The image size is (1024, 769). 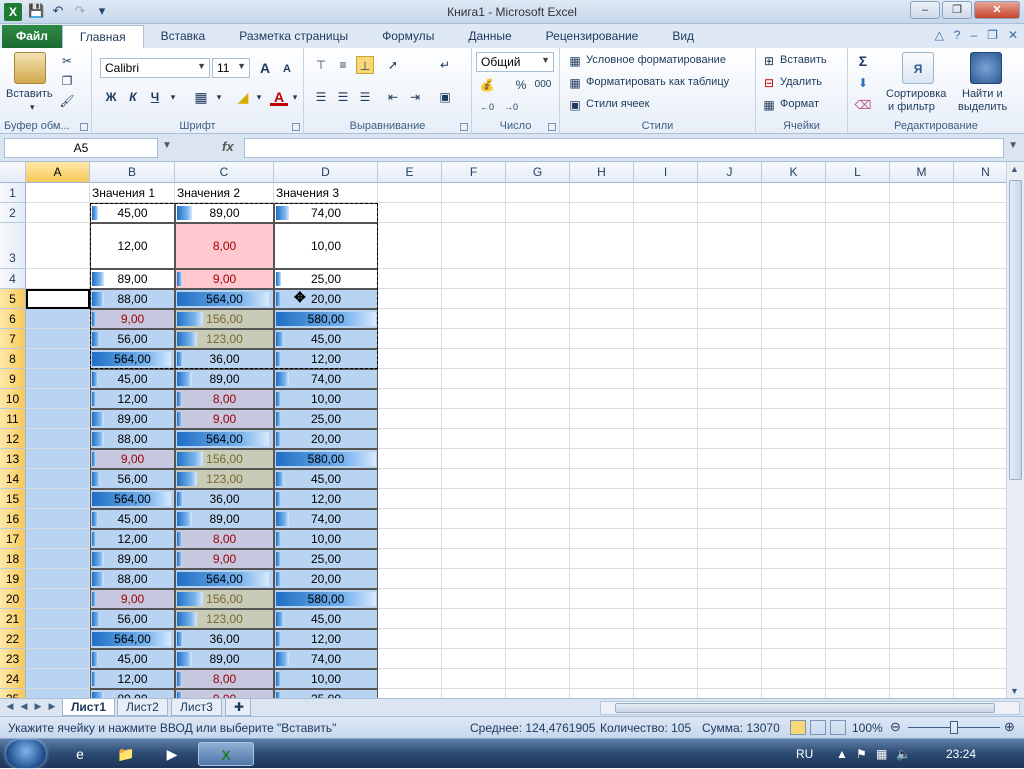 What do you see at coordinates (602, 679) in the screenshot?
I see `cell-h24` at bounding box center [602, 679].